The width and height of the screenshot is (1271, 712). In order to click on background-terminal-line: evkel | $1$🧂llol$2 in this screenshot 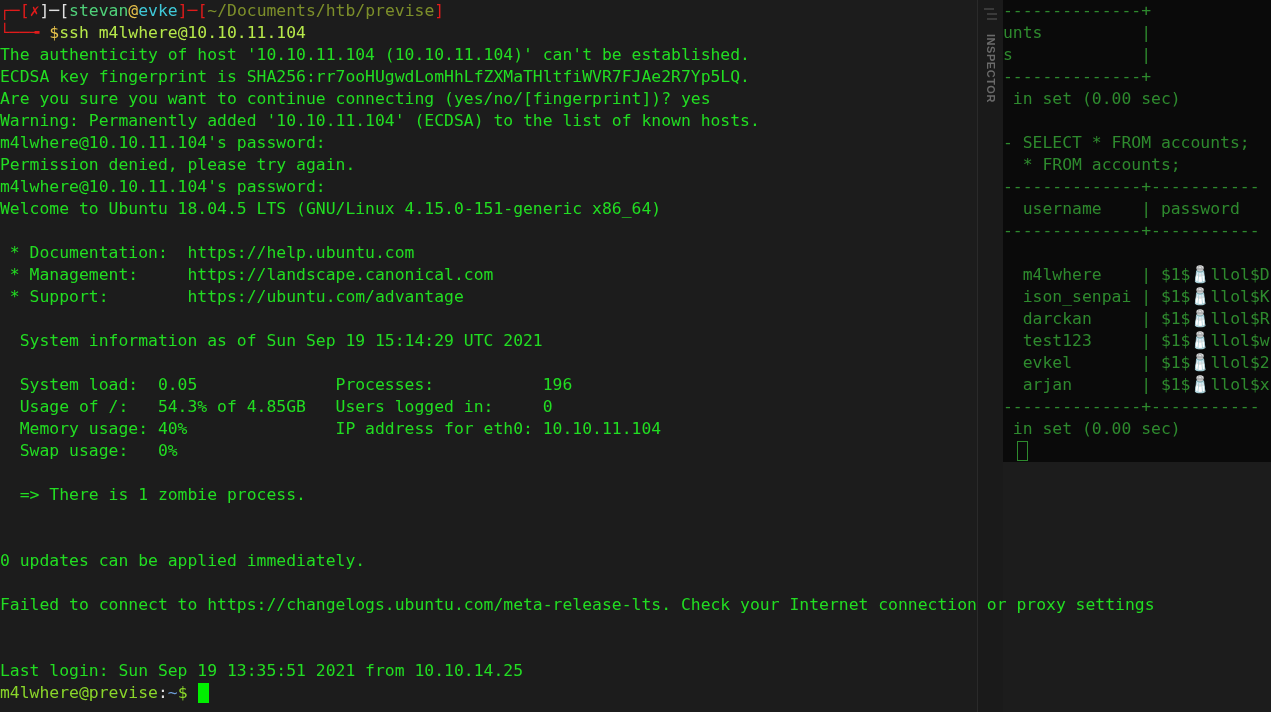, I will do `click(1145, 363)`.